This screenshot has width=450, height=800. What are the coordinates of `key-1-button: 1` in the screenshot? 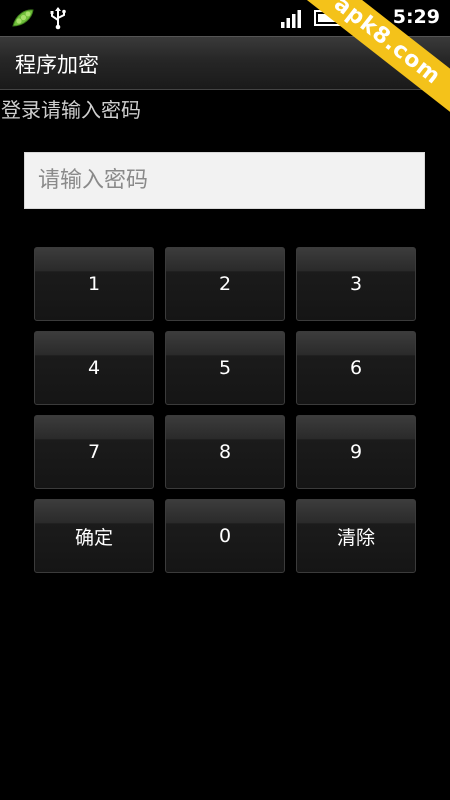 It's located at (94, 284).